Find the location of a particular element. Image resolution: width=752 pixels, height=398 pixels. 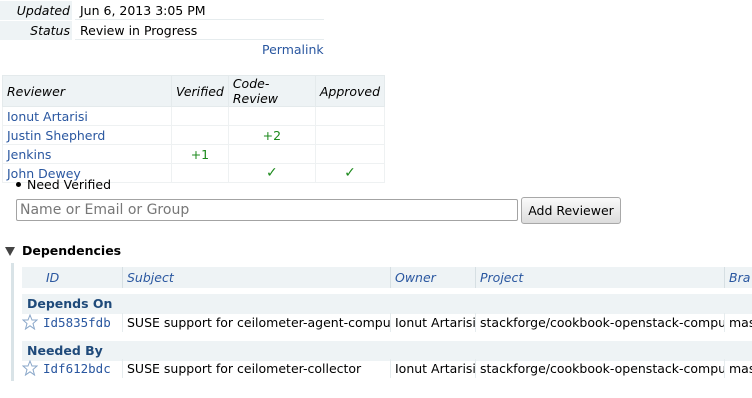

depends-on-label: Depends On is located at coordinates (387, 304).